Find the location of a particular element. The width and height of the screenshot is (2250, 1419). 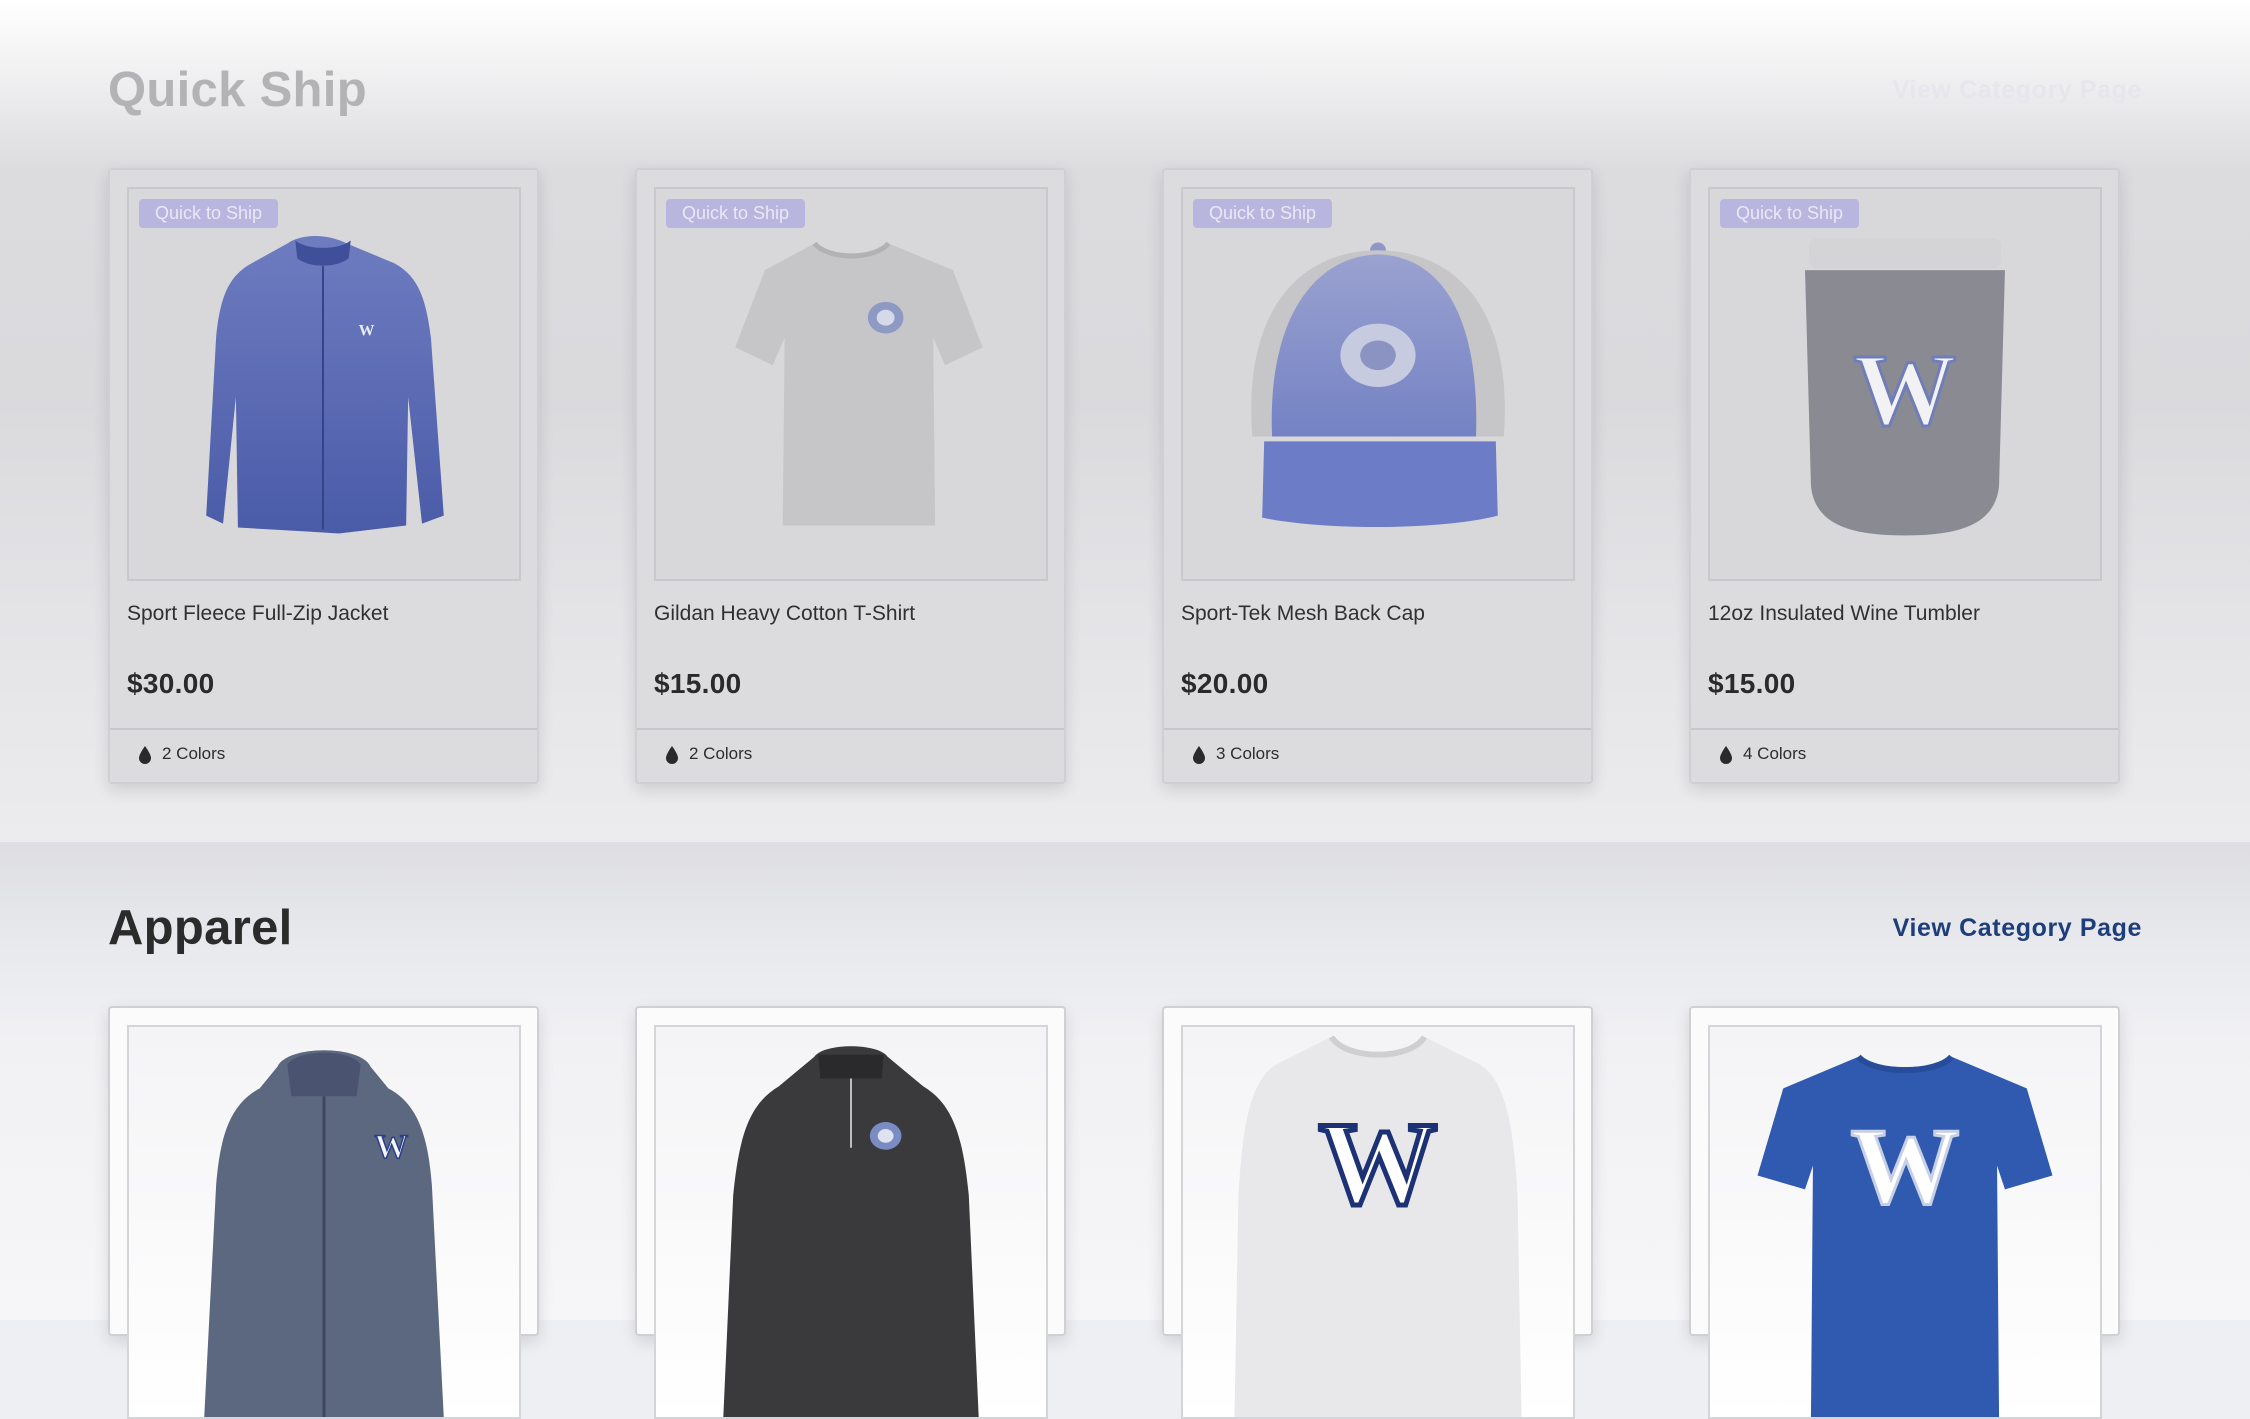

product-color-count: 4 Colors is located at coordinates (1775, 753).